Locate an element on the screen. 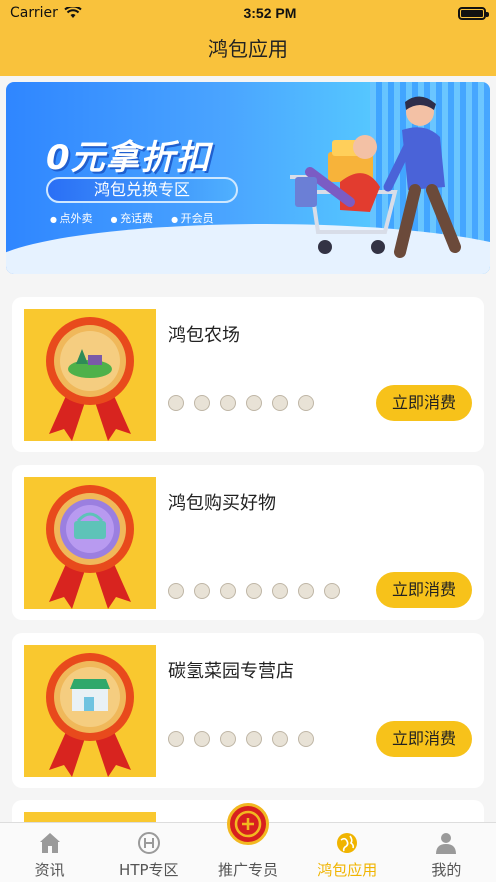  htp-icon is located at coordinates (148, 843).